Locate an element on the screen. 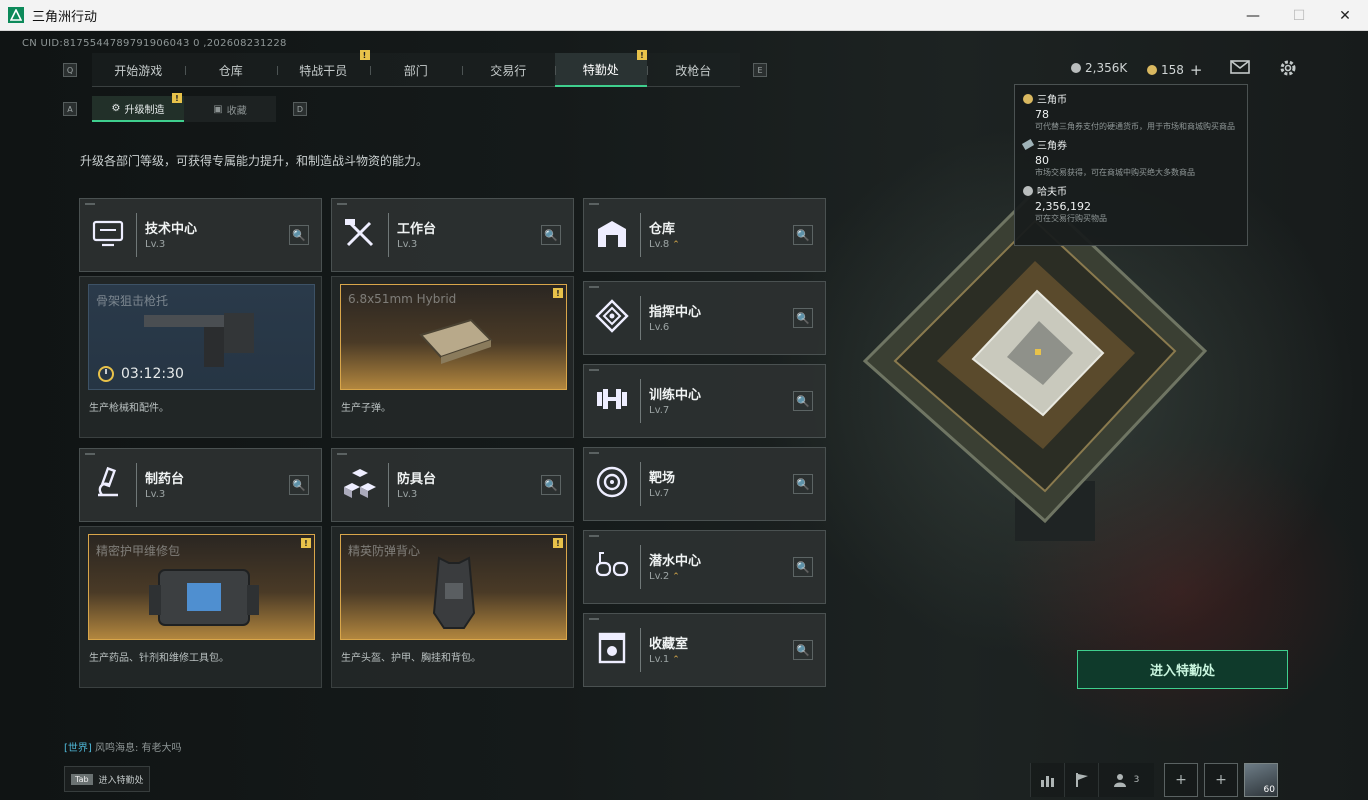 The image size is (1368, 800). facility-card-shooting-range: 靶场 Lv.7 🔍 is located at coordinates (704, 484).